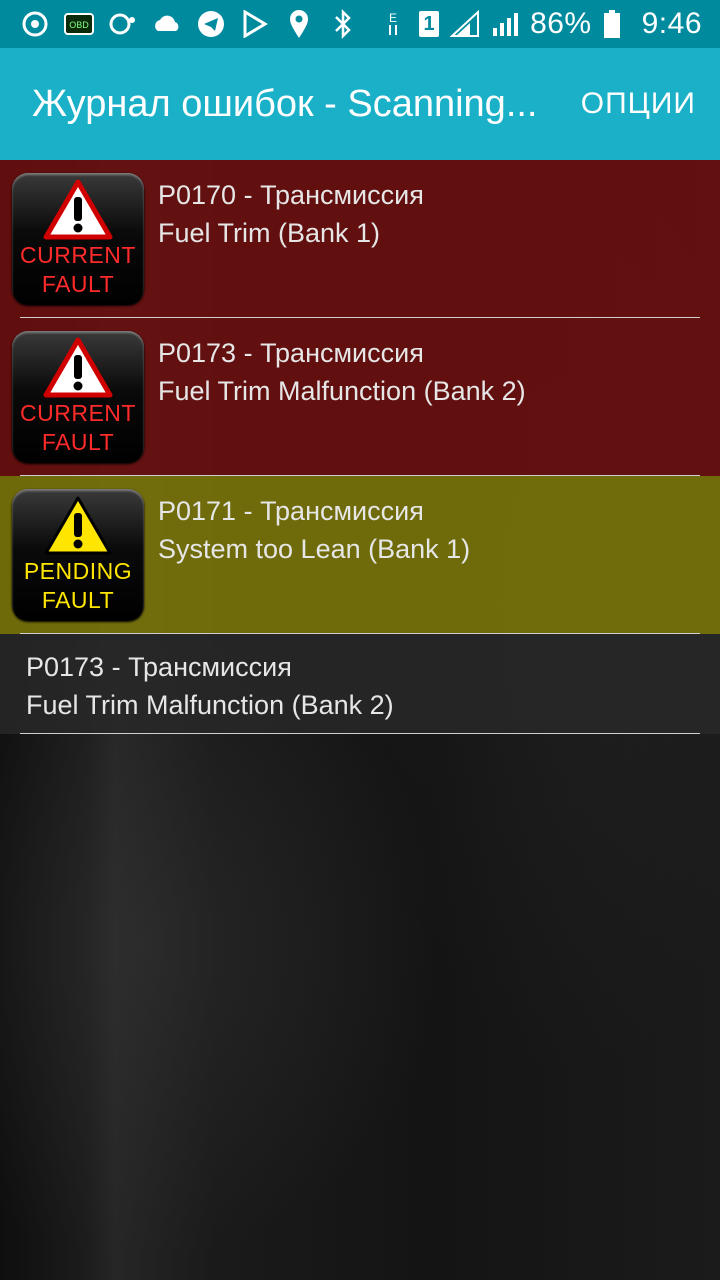  I want to click on pending-fault-badge: PENDING FAULT, so click(78, 555).